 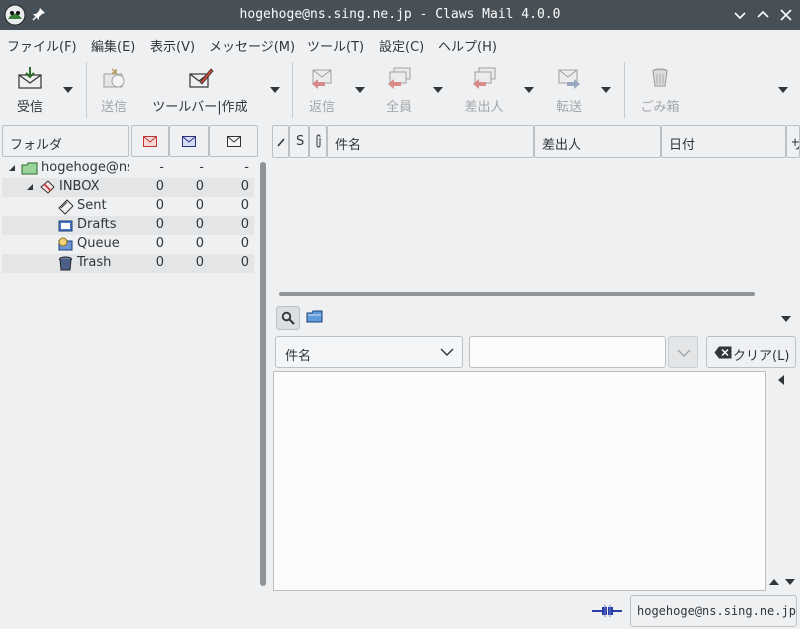 What do you see at coordinates (606, 90) in the screenshot?
I see `forward-dropdown-icon` at bounding box center [606, 90].